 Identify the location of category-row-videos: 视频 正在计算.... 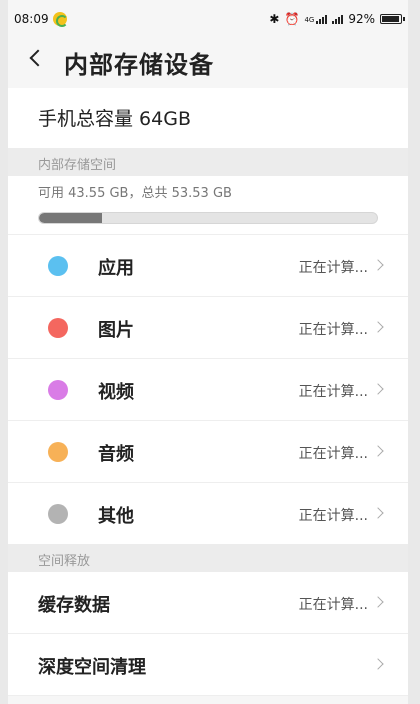
(208, 389).